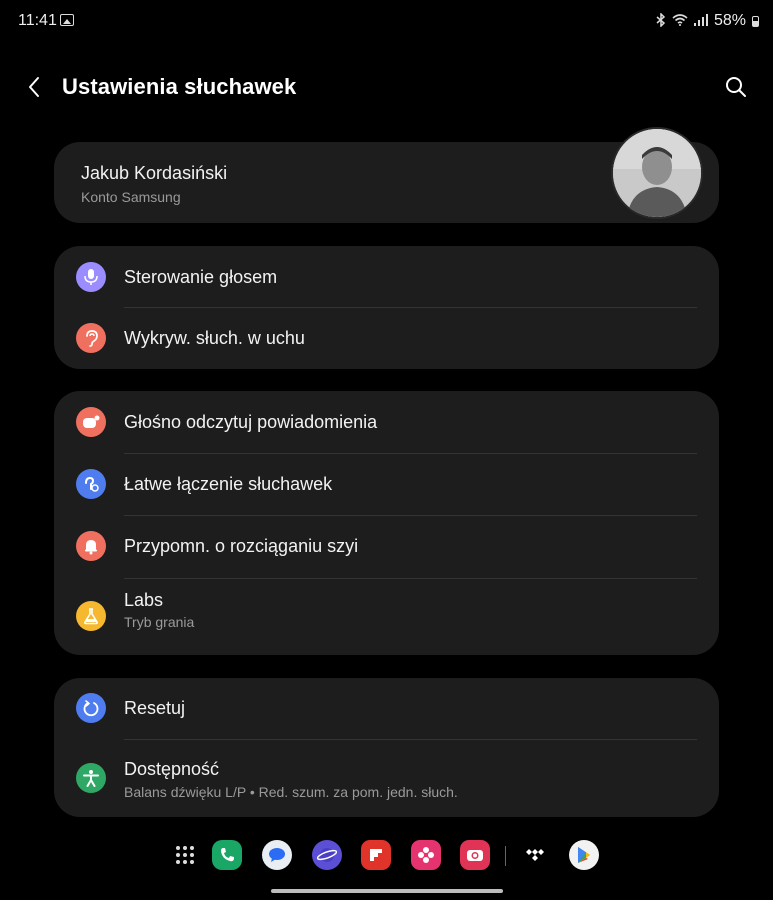 Image resolution: width=773 pixels, height=900 pixels. Describe the element at coordinates (386, 277) in the screenshot. I see `list-item-voice-control: Sterowanie głosem` at that location.